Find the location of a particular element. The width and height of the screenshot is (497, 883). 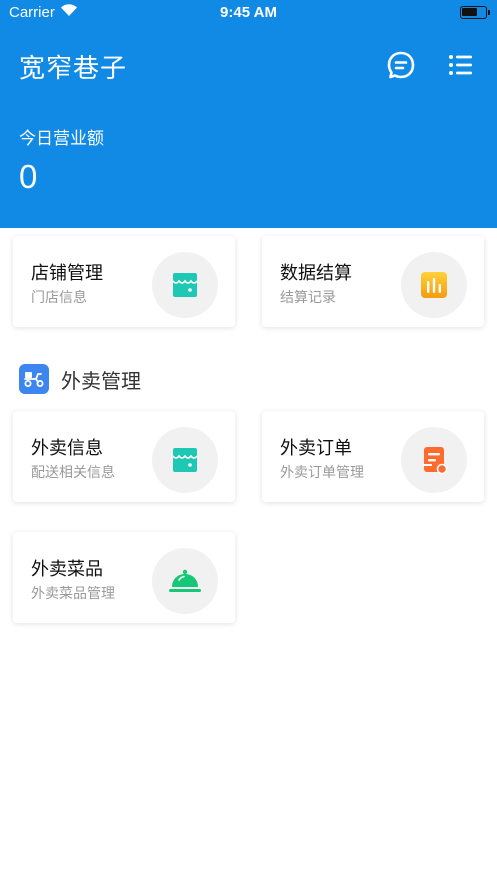

scooter-icon is located at coordinates (34, 379).